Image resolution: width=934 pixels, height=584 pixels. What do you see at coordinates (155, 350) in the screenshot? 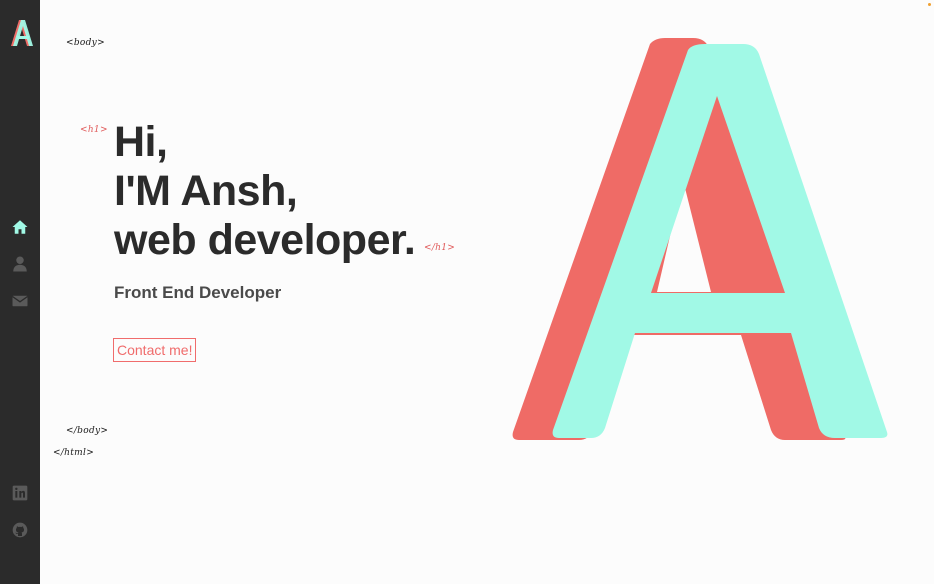
I see `contact-button: Contact me!` at bounding box center [155, 350].